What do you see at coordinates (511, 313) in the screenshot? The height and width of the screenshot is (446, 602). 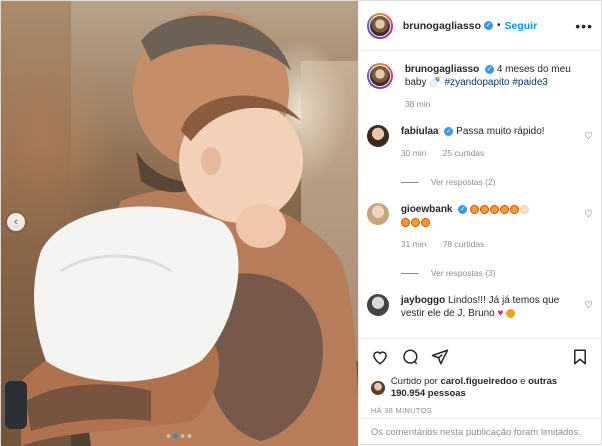 I see `wink-kiss-emoji-icon` at bounding box center [511, 313].